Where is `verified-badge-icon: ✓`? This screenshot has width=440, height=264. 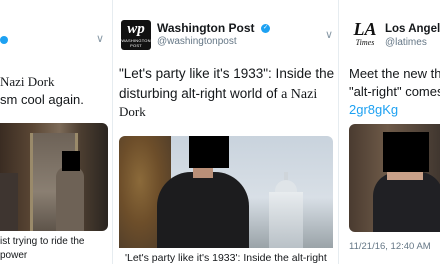 verified-badge-icon: ✓ is located at coordinates (265, 28).